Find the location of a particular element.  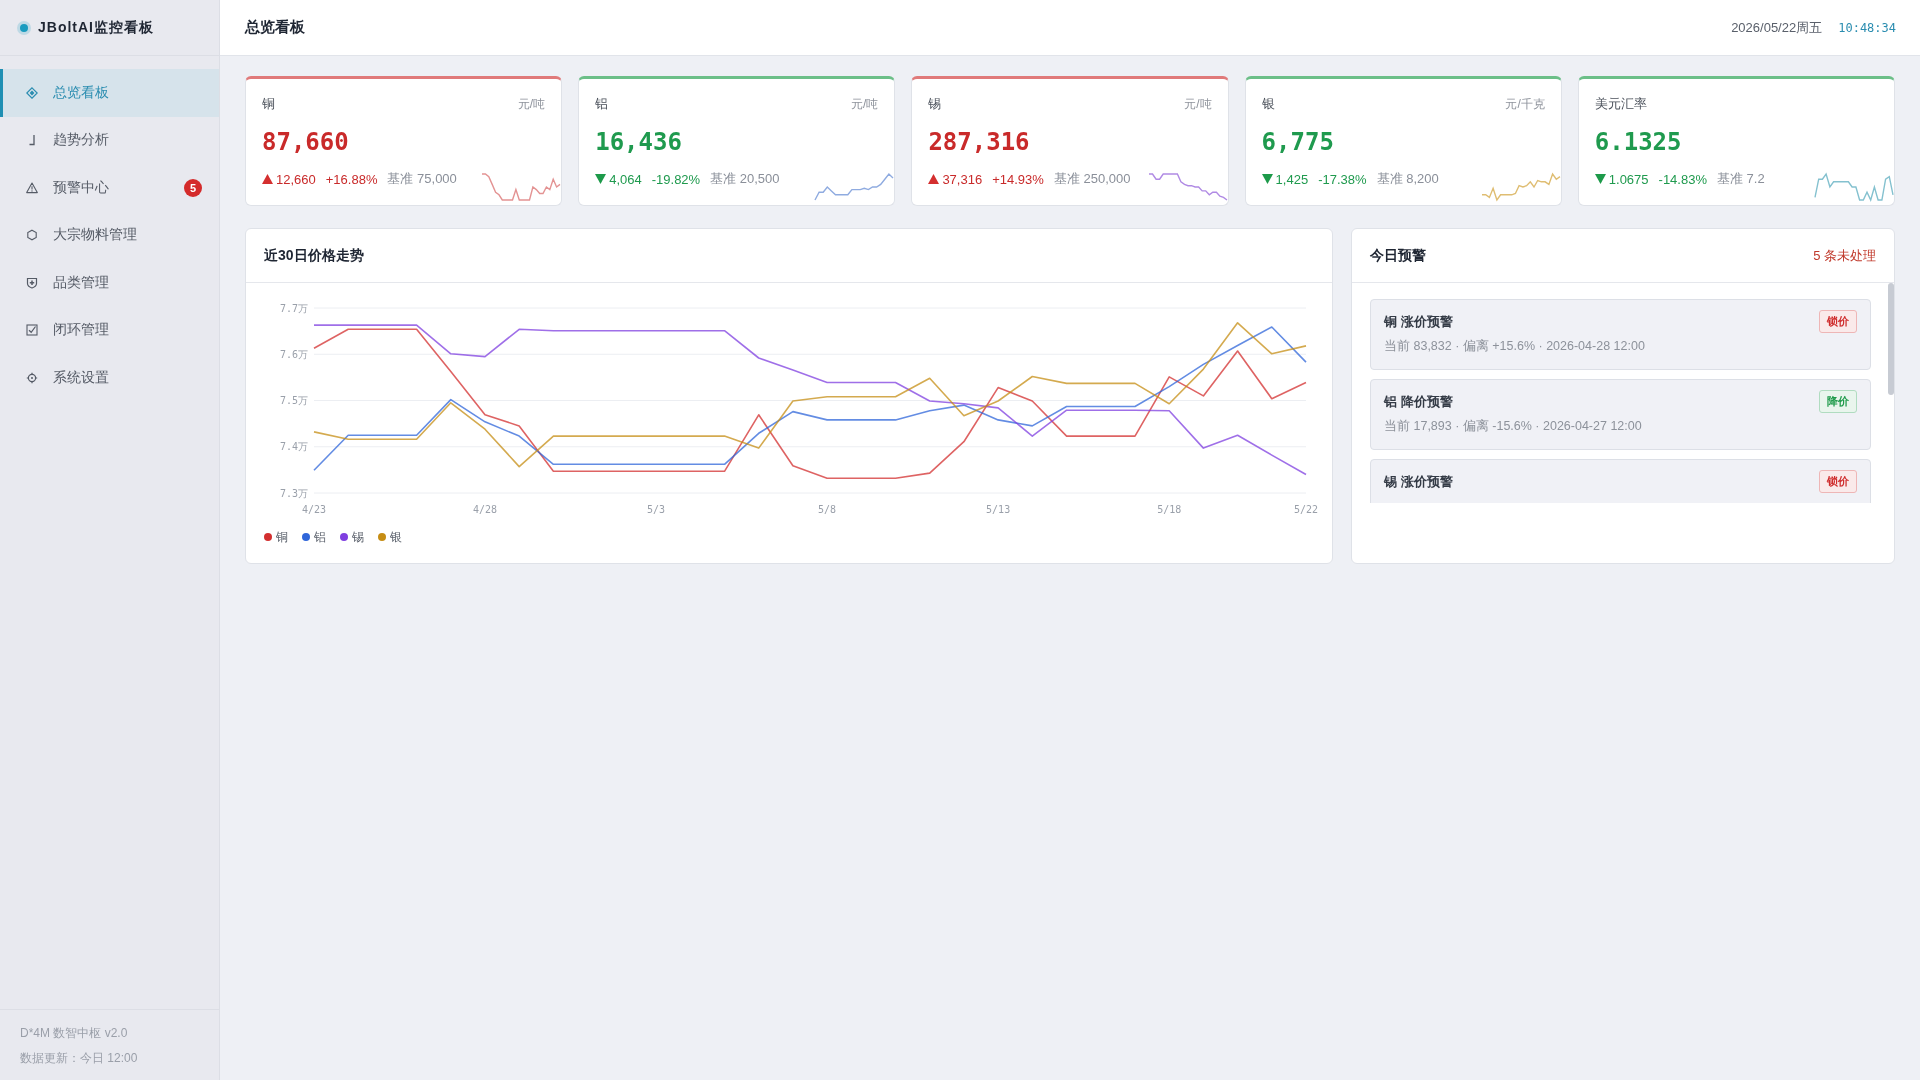

price-value: 6,775 is located at coordinates (1298, 142).